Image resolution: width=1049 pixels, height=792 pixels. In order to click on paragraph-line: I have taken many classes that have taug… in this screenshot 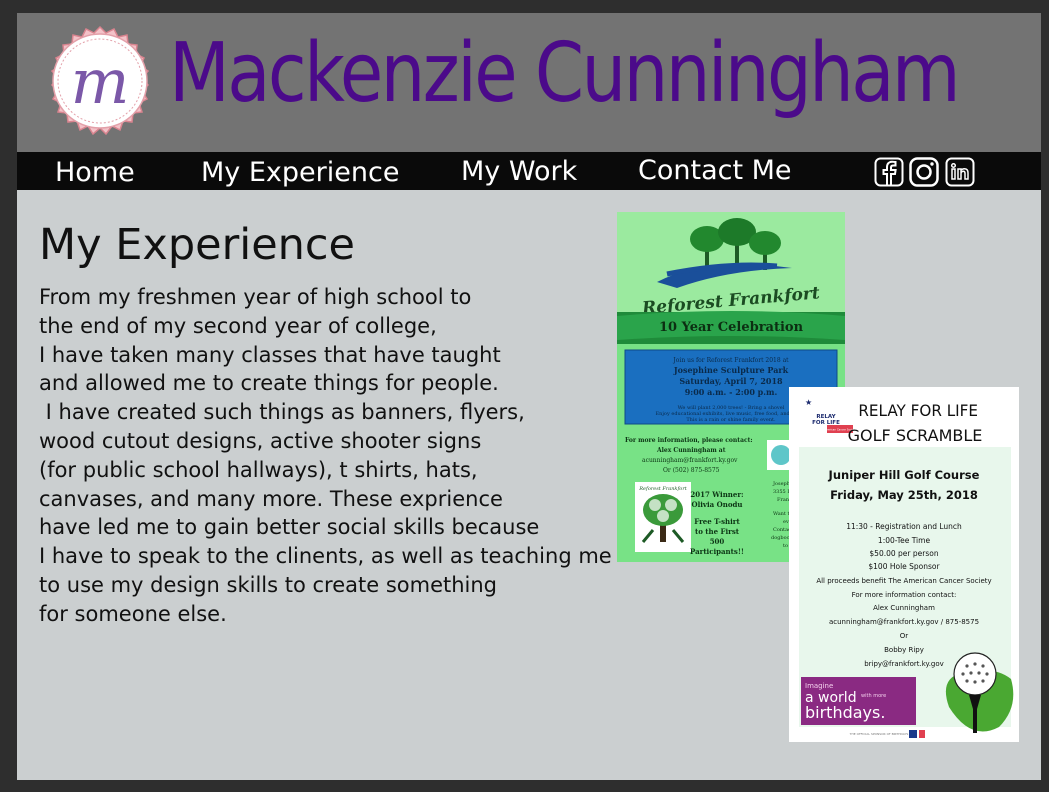, I will do `click(270, 354)`.